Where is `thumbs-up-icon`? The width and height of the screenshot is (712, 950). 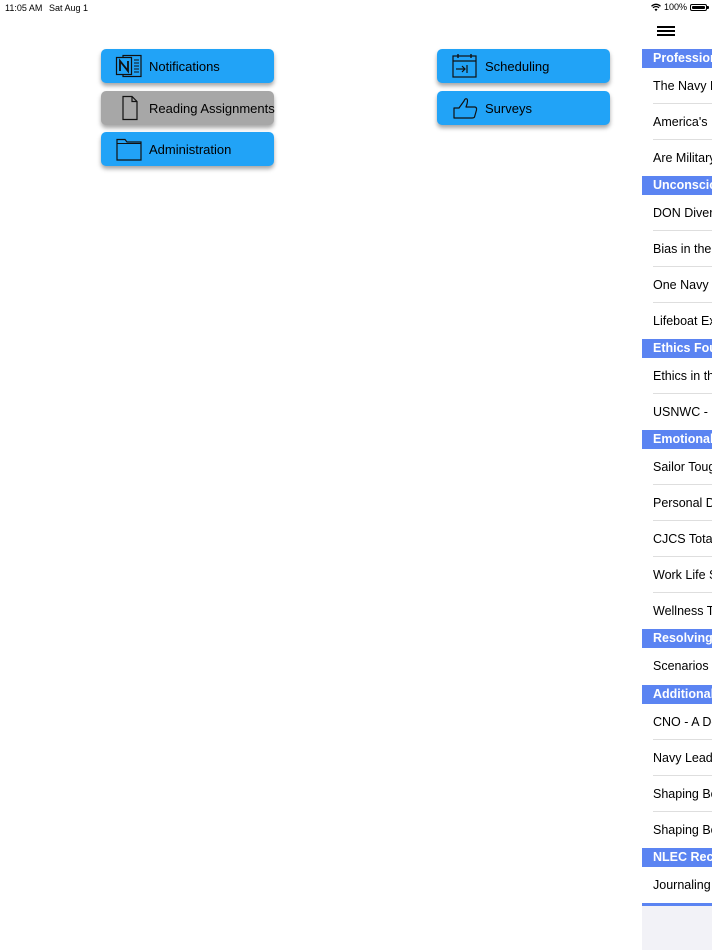 thumbs-up-icon is located at coordinates (465, 108).